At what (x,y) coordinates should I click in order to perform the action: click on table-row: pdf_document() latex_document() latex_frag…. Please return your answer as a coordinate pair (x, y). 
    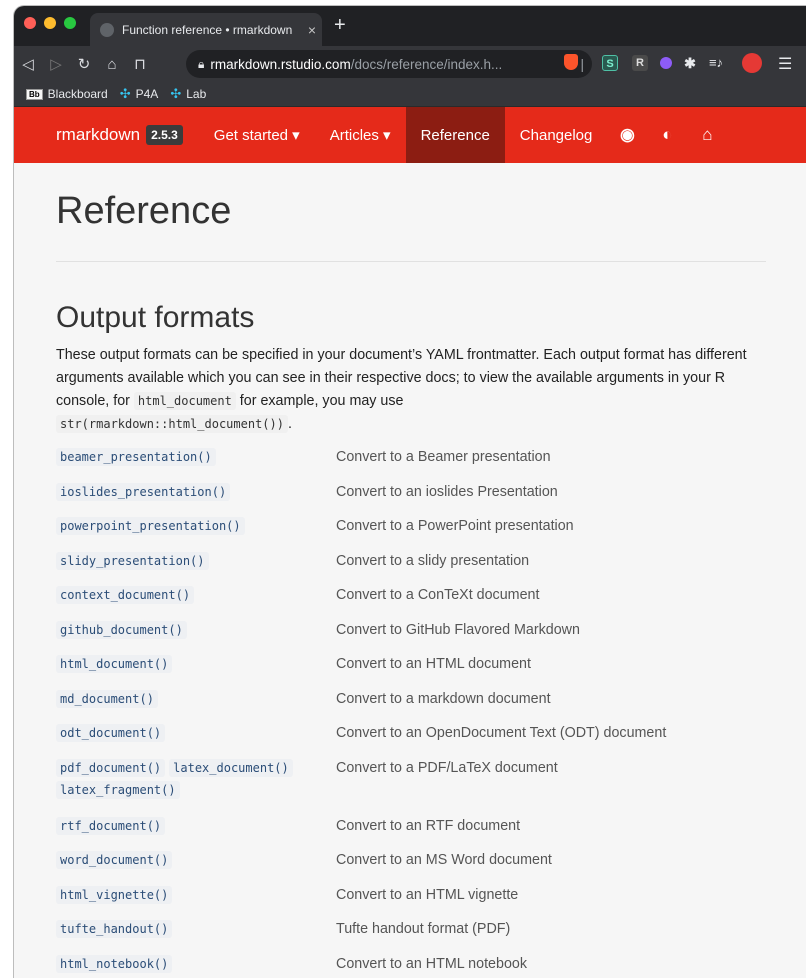
    Looking at the image, I should click on (361, 784).